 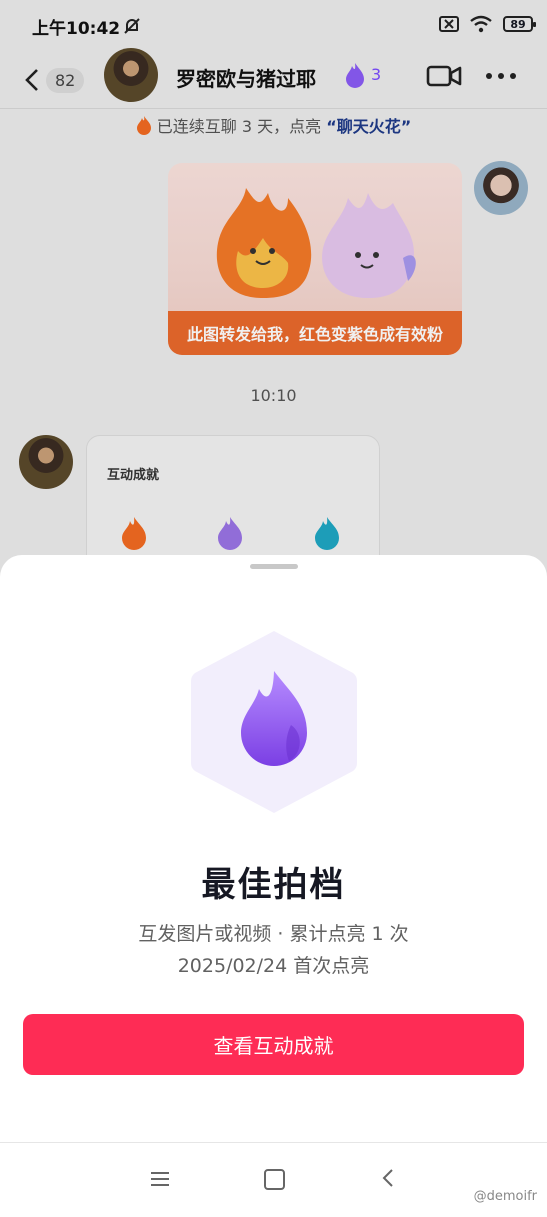 What do you see at coordinates (388, 1178) in the screenshot?
I see `back-icon` at bounding box center [388, 1178].